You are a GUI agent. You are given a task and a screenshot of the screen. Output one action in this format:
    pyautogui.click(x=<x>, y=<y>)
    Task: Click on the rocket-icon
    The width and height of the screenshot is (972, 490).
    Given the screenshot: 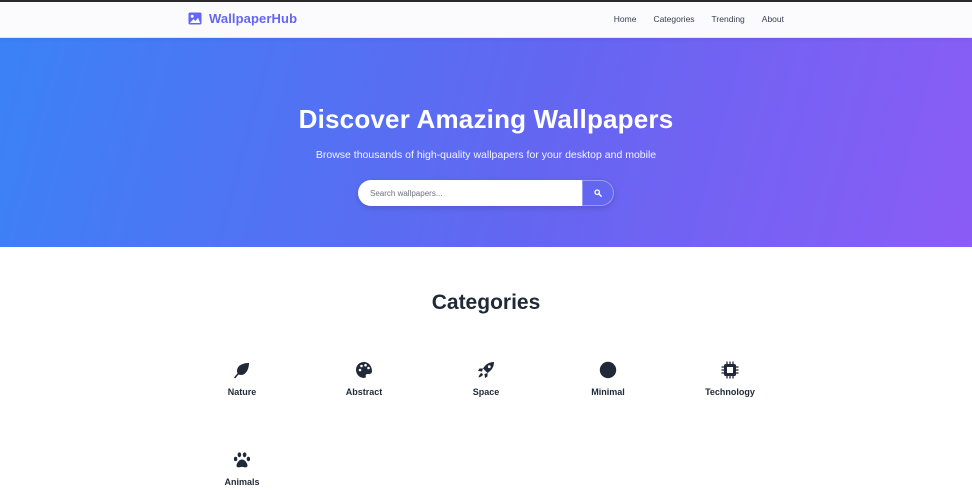 What is the action you would take?
    pyautogui.click(x=486, y=370)
    